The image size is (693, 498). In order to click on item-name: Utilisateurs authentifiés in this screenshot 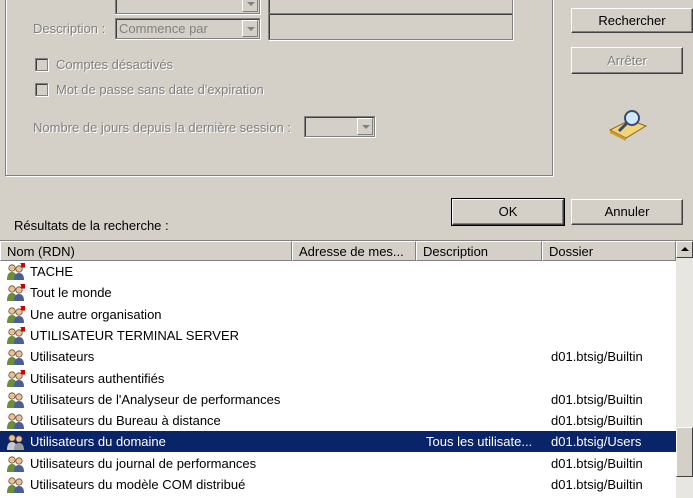, I will do `click(97, 378)`.